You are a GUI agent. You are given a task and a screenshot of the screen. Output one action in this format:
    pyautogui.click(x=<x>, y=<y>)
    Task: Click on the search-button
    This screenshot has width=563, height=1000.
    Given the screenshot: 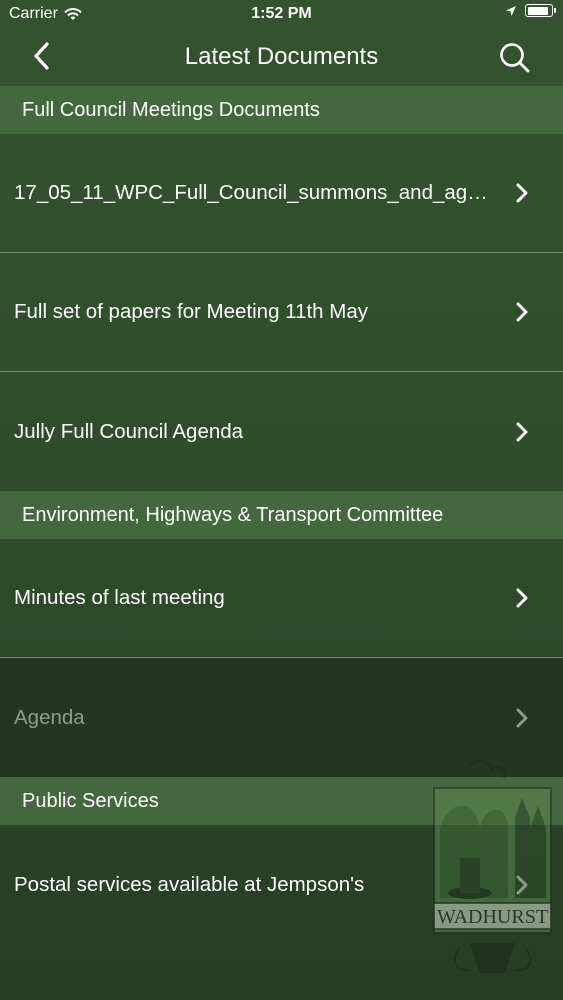 What is the action you would take?
    pyautogui.click(x=515, y=58)
    